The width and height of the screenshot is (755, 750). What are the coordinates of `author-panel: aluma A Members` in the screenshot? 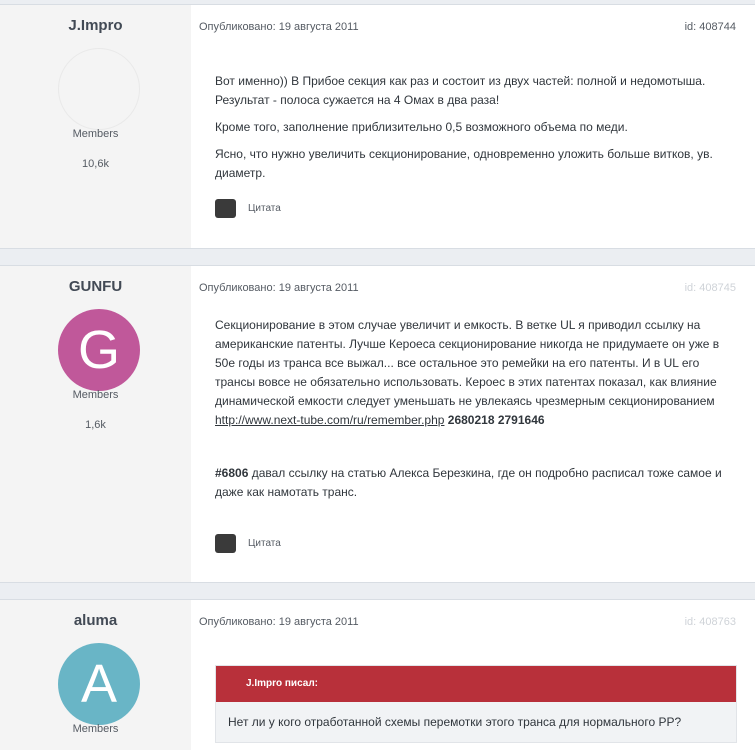 It's located at (95, 675).